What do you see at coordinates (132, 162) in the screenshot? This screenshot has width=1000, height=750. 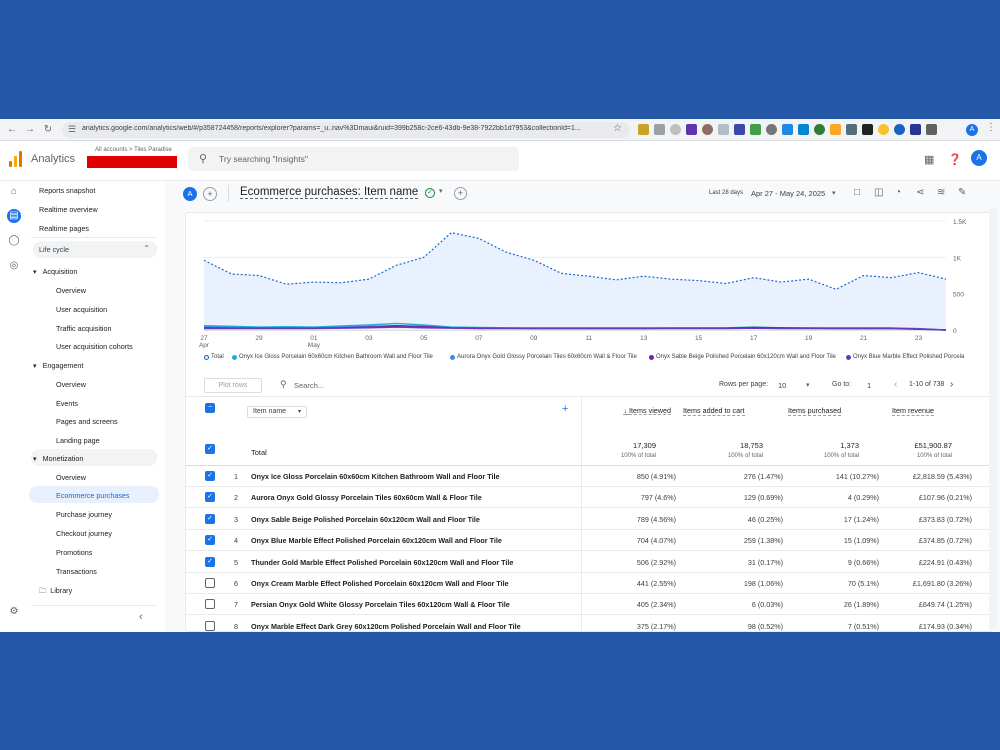 I see `redacted-property-name` at bounding box center [132, 162].